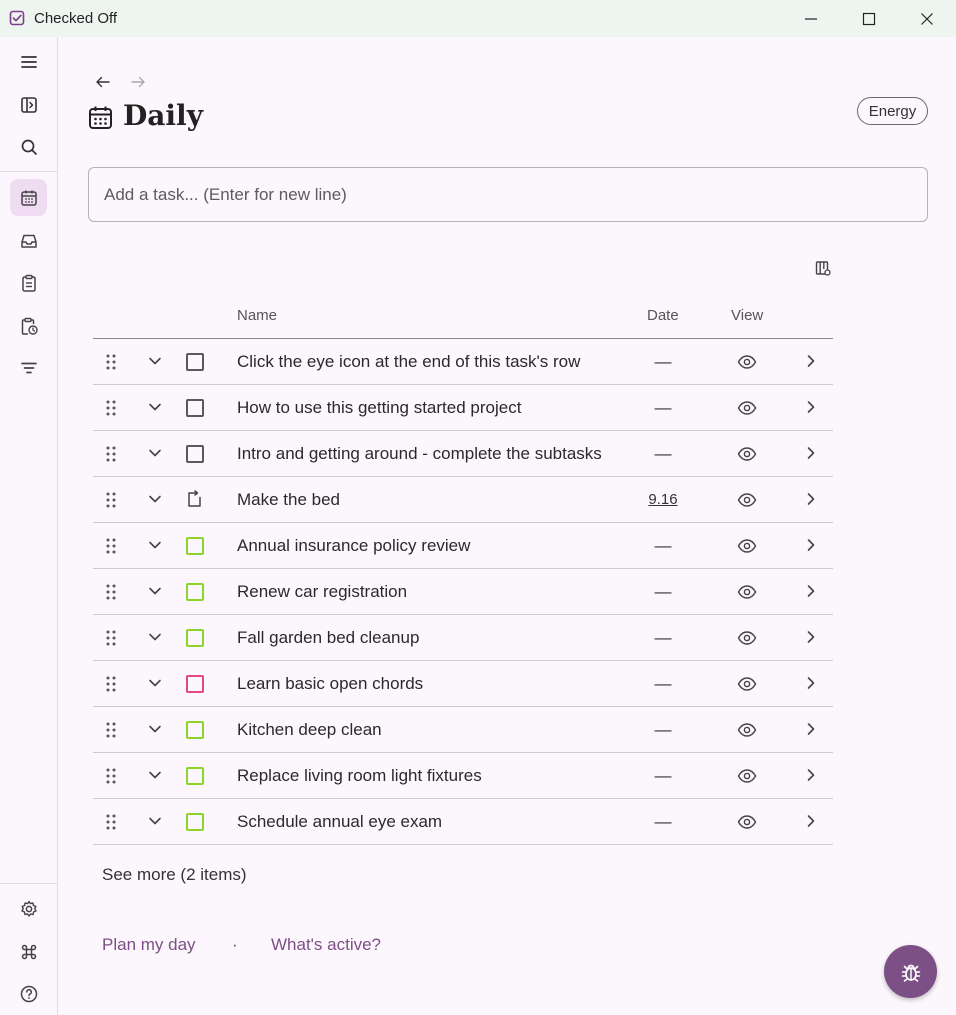  What do you see at coordinates (426, 730) in the screenshot?
I see `task-name: Kitchen deep clean` at bounding box center [426, 730].